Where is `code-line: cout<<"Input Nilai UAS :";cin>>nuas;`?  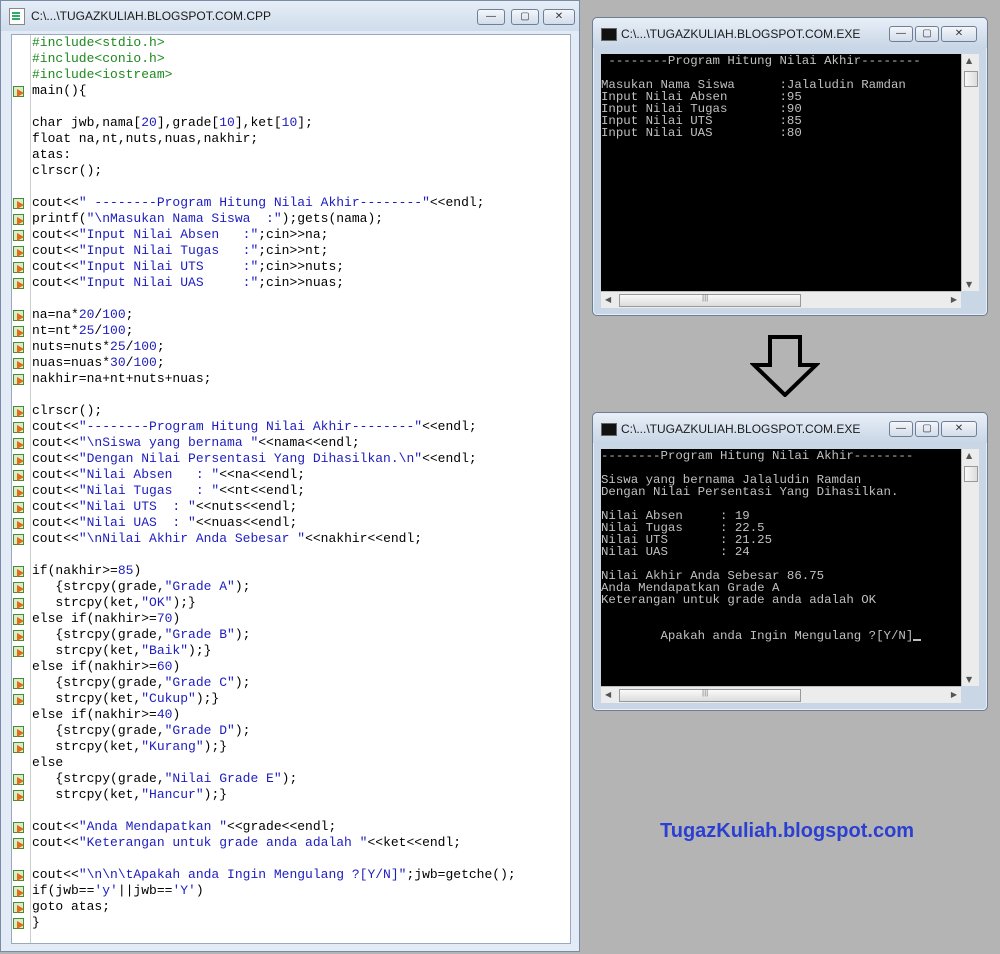 code-line: cout<<"Input Nilai UAS :";cin>>nuas; is located at coordinates (264, 283).